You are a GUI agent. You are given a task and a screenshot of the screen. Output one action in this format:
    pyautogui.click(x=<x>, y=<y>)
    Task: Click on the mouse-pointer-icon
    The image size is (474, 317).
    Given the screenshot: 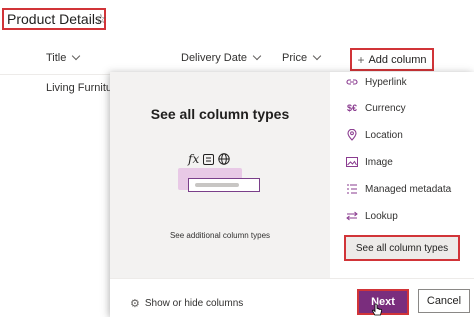 What is the action you would take?
    pyautogui.click(x=377, y=309)
    